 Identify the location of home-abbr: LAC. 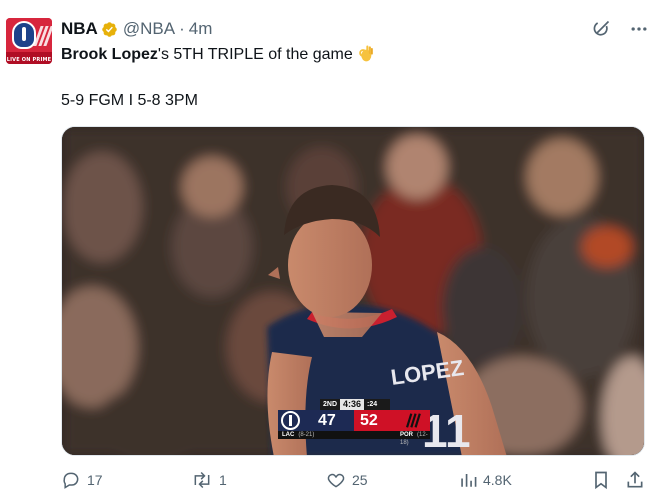
(288, 435).